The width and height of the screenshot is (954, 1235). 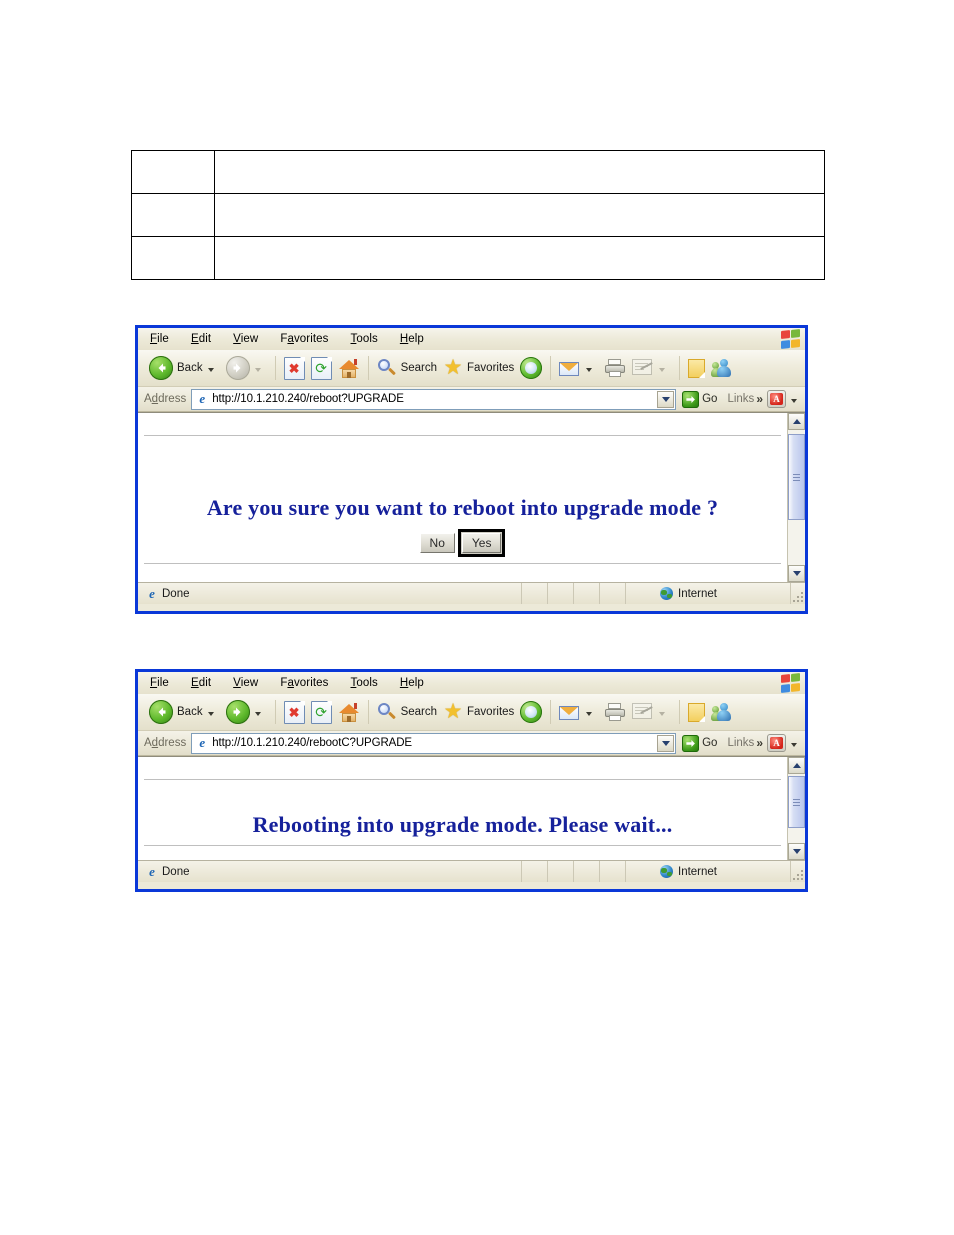 I want to click on messenger-icon, so click(x=722, y=712).